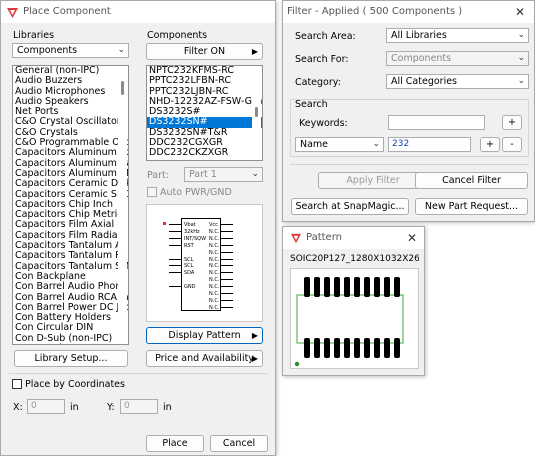 The image size is (535, 456). I want to click on price-availability-button: Price and Availability ▶, so click(204, 358).